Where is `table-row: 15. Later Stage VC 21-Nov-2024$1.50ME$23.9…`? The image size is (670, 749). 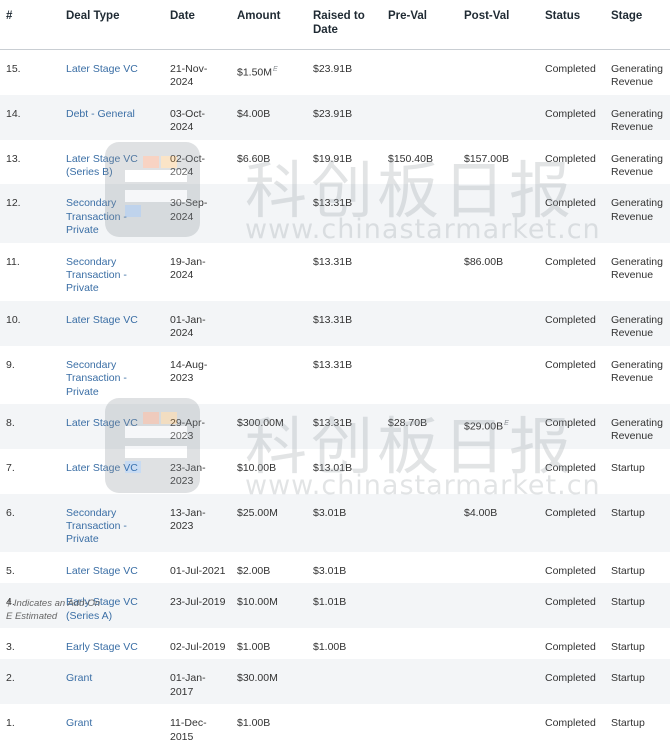 table-row: 15. Later Stage VC 21-Nov-2024$1.50ME$23.9… is located at coordinates (335, 72).